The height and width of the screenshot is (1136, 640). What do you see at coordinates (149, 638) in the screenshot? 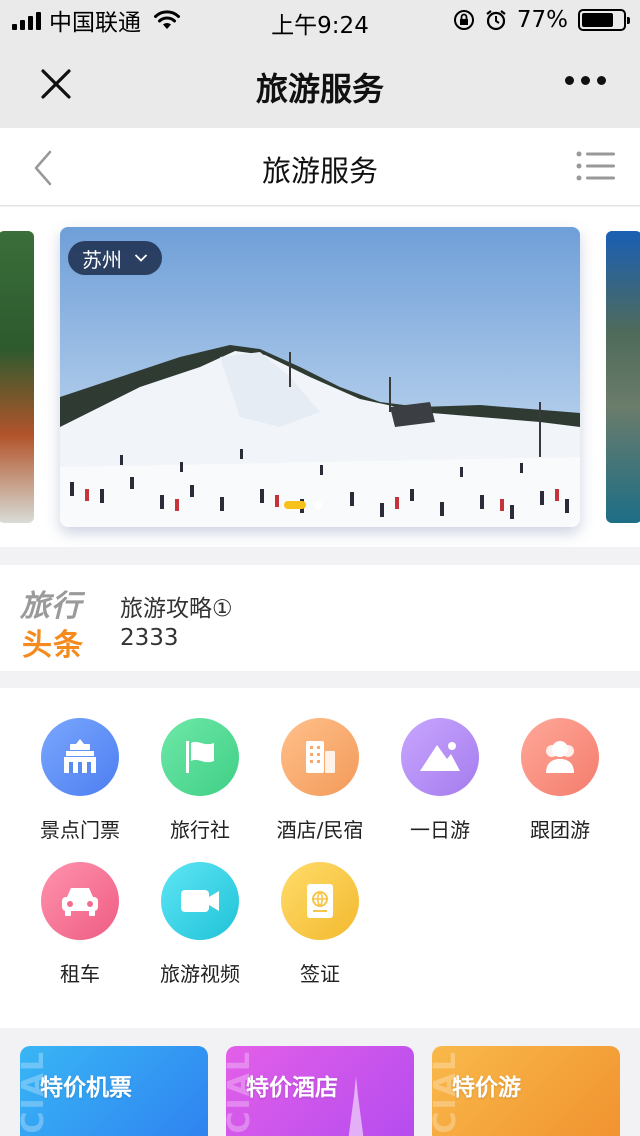
I see `headline-count: 2333` at bounding box center [149, 638].